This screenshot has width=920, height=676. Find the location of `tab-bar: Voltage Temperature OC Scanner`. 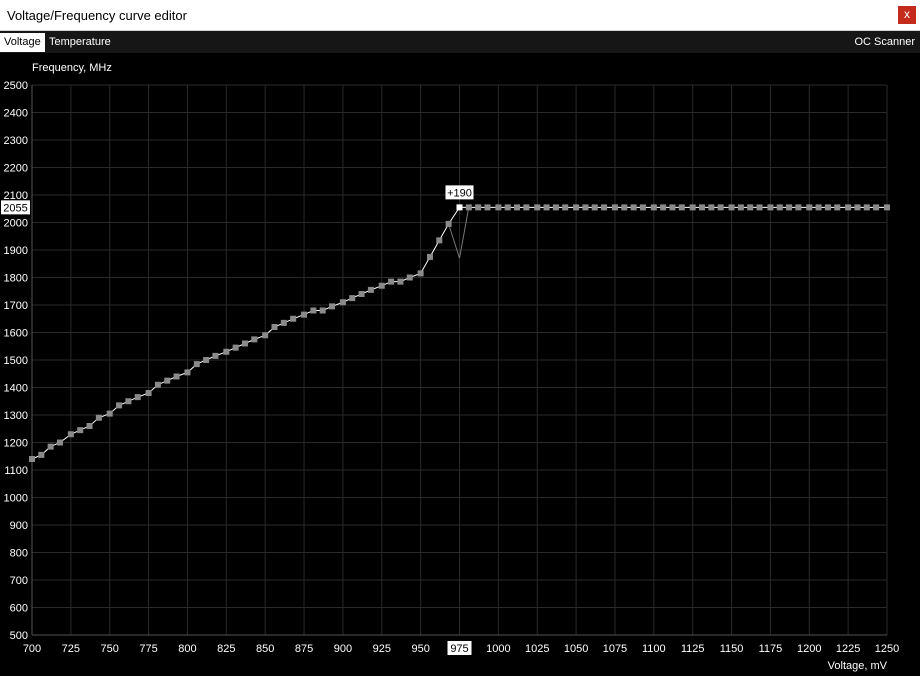

tab-bar: Voltage Temperature OC Scanner is located at coordinates (460, 42).